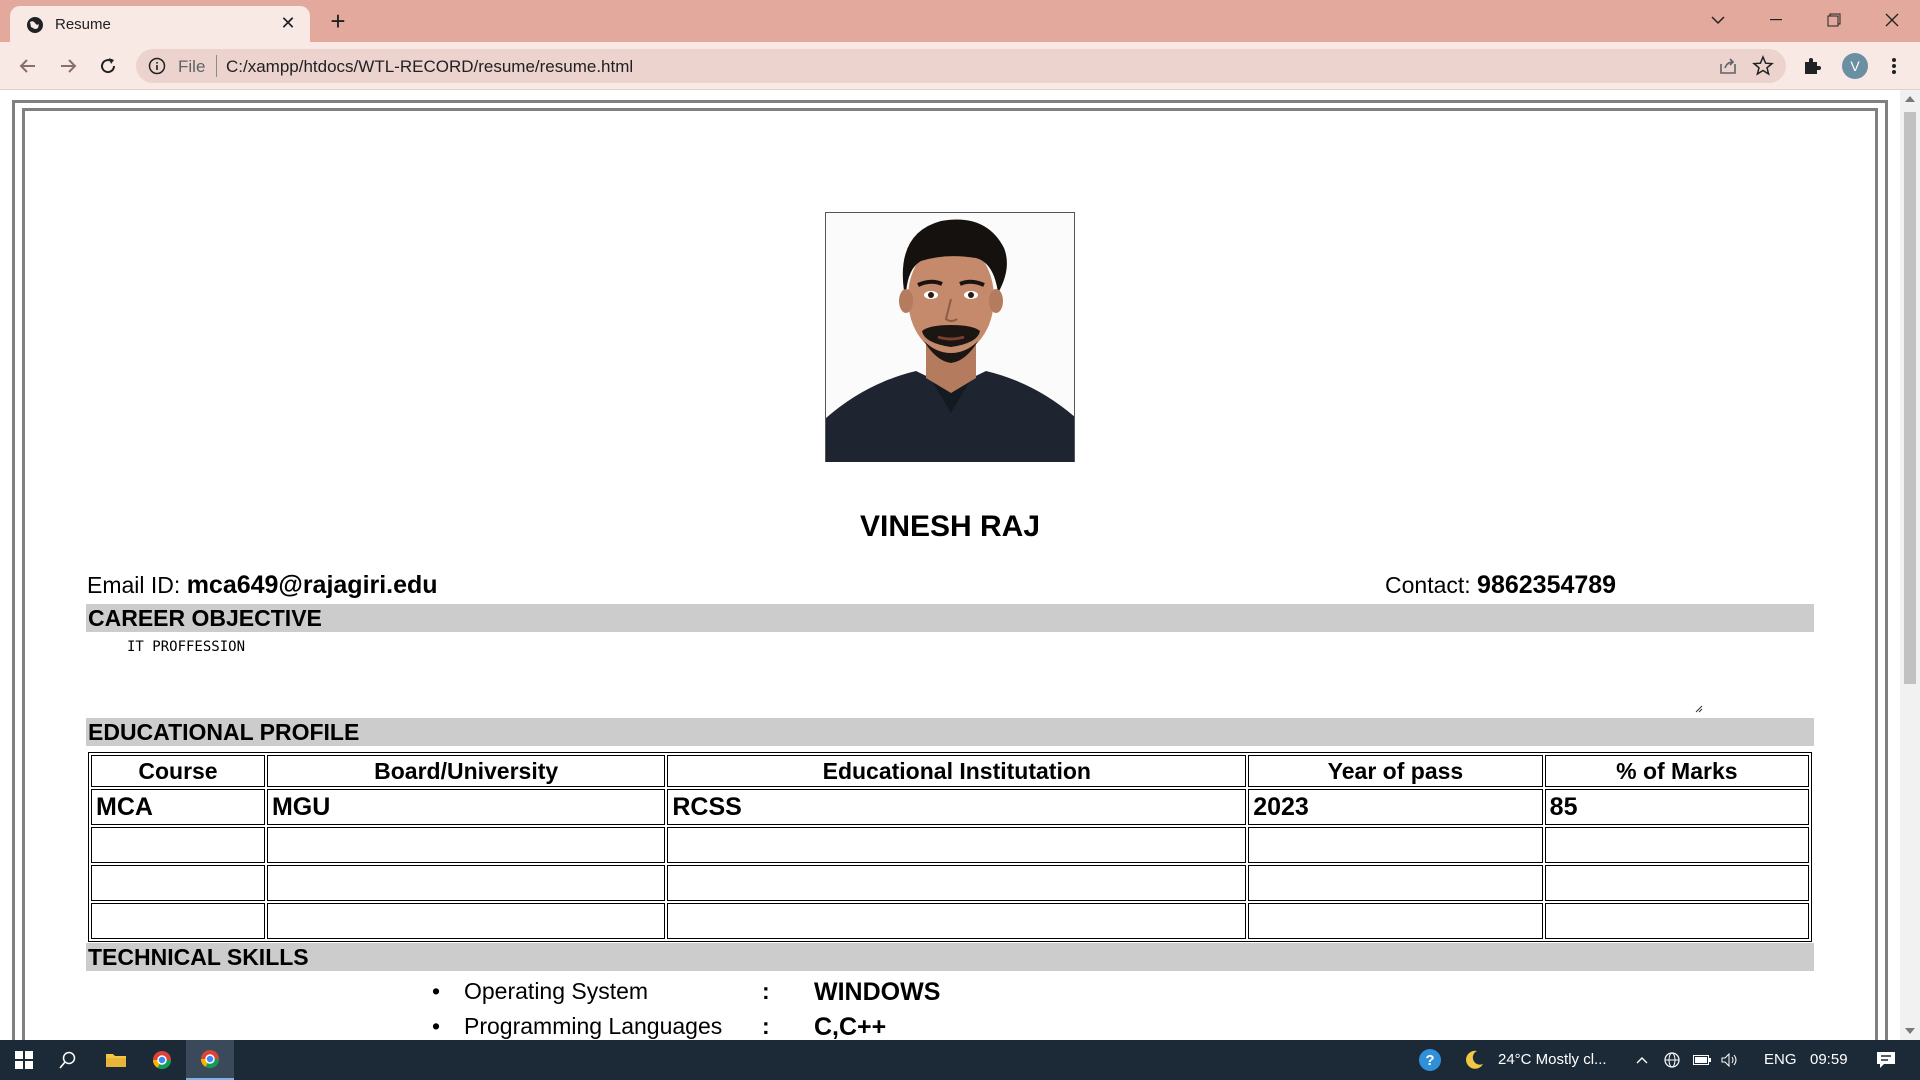 This screenshot has height=1080, width=1920. I want to click on tray-chevron-up-icon, so click(1642, 1060).